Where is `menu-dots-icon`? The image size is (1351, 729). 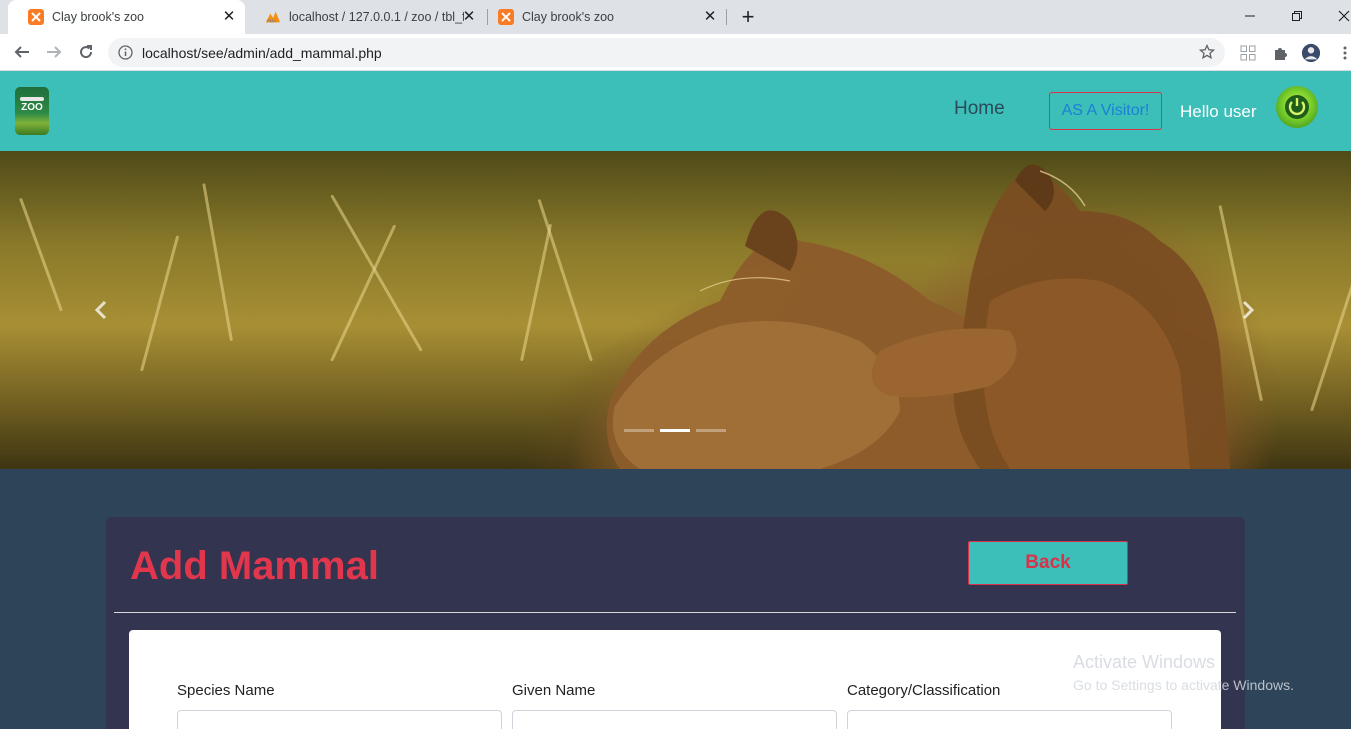 menu-dots-icon is located at coordinates (1343, 53).